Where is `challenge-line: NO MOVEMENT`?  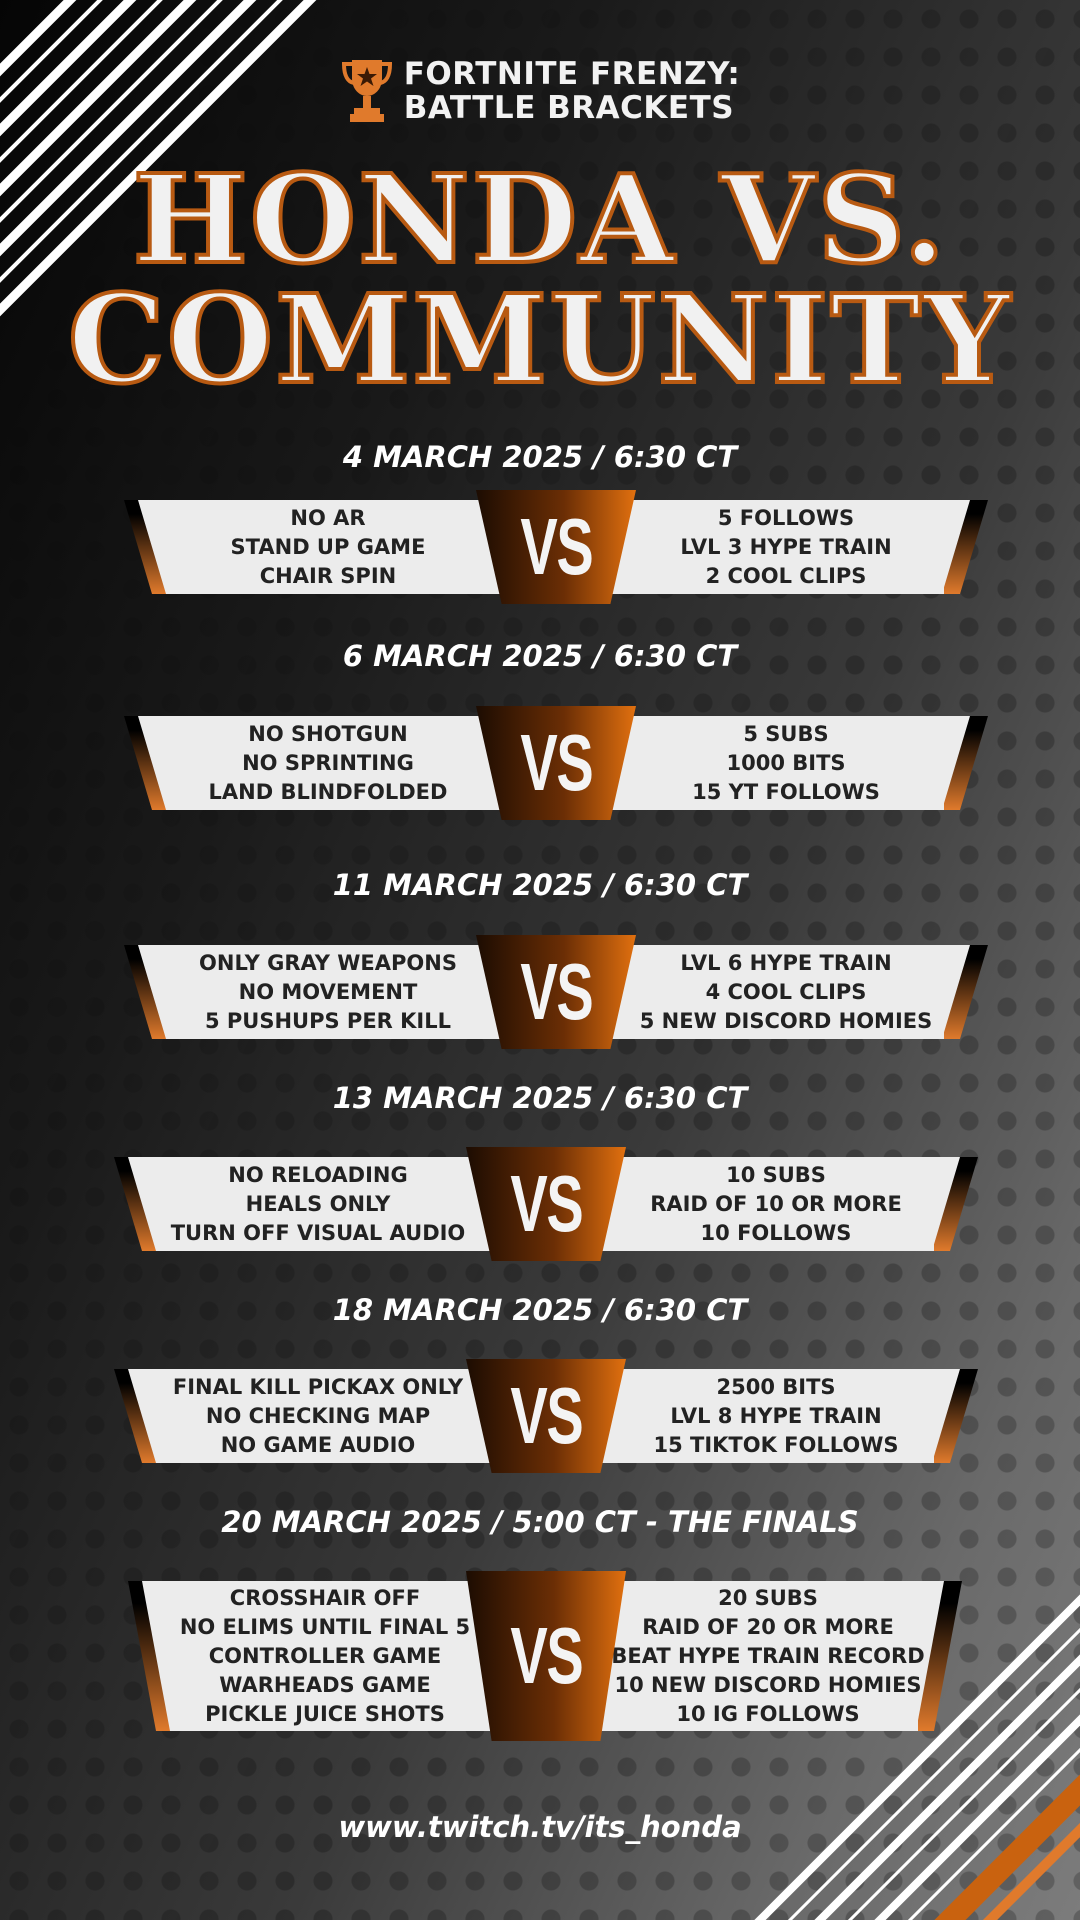
challenge-line: NO MOVEMENT is located at coordinates (328, 991).